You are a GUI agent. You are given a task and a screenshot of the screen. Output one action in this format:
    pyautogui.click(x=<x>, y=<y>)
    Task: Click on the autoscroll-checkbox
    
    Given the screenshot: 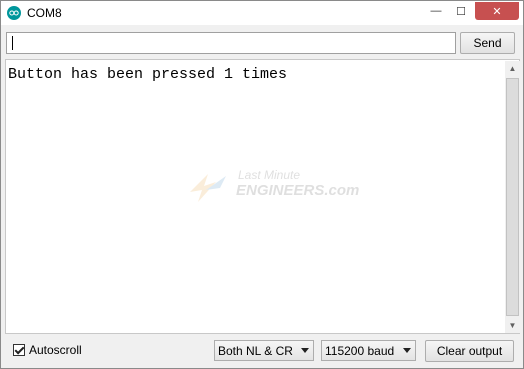 What is the action you would take?
    pyautogui.click(x=19, y=350)
    